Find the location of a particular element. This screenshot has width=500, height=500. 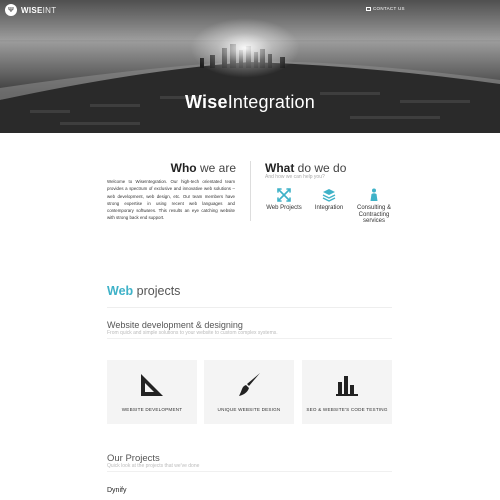

web-projects-heading: Web projects is located at coordinates (144, 291).